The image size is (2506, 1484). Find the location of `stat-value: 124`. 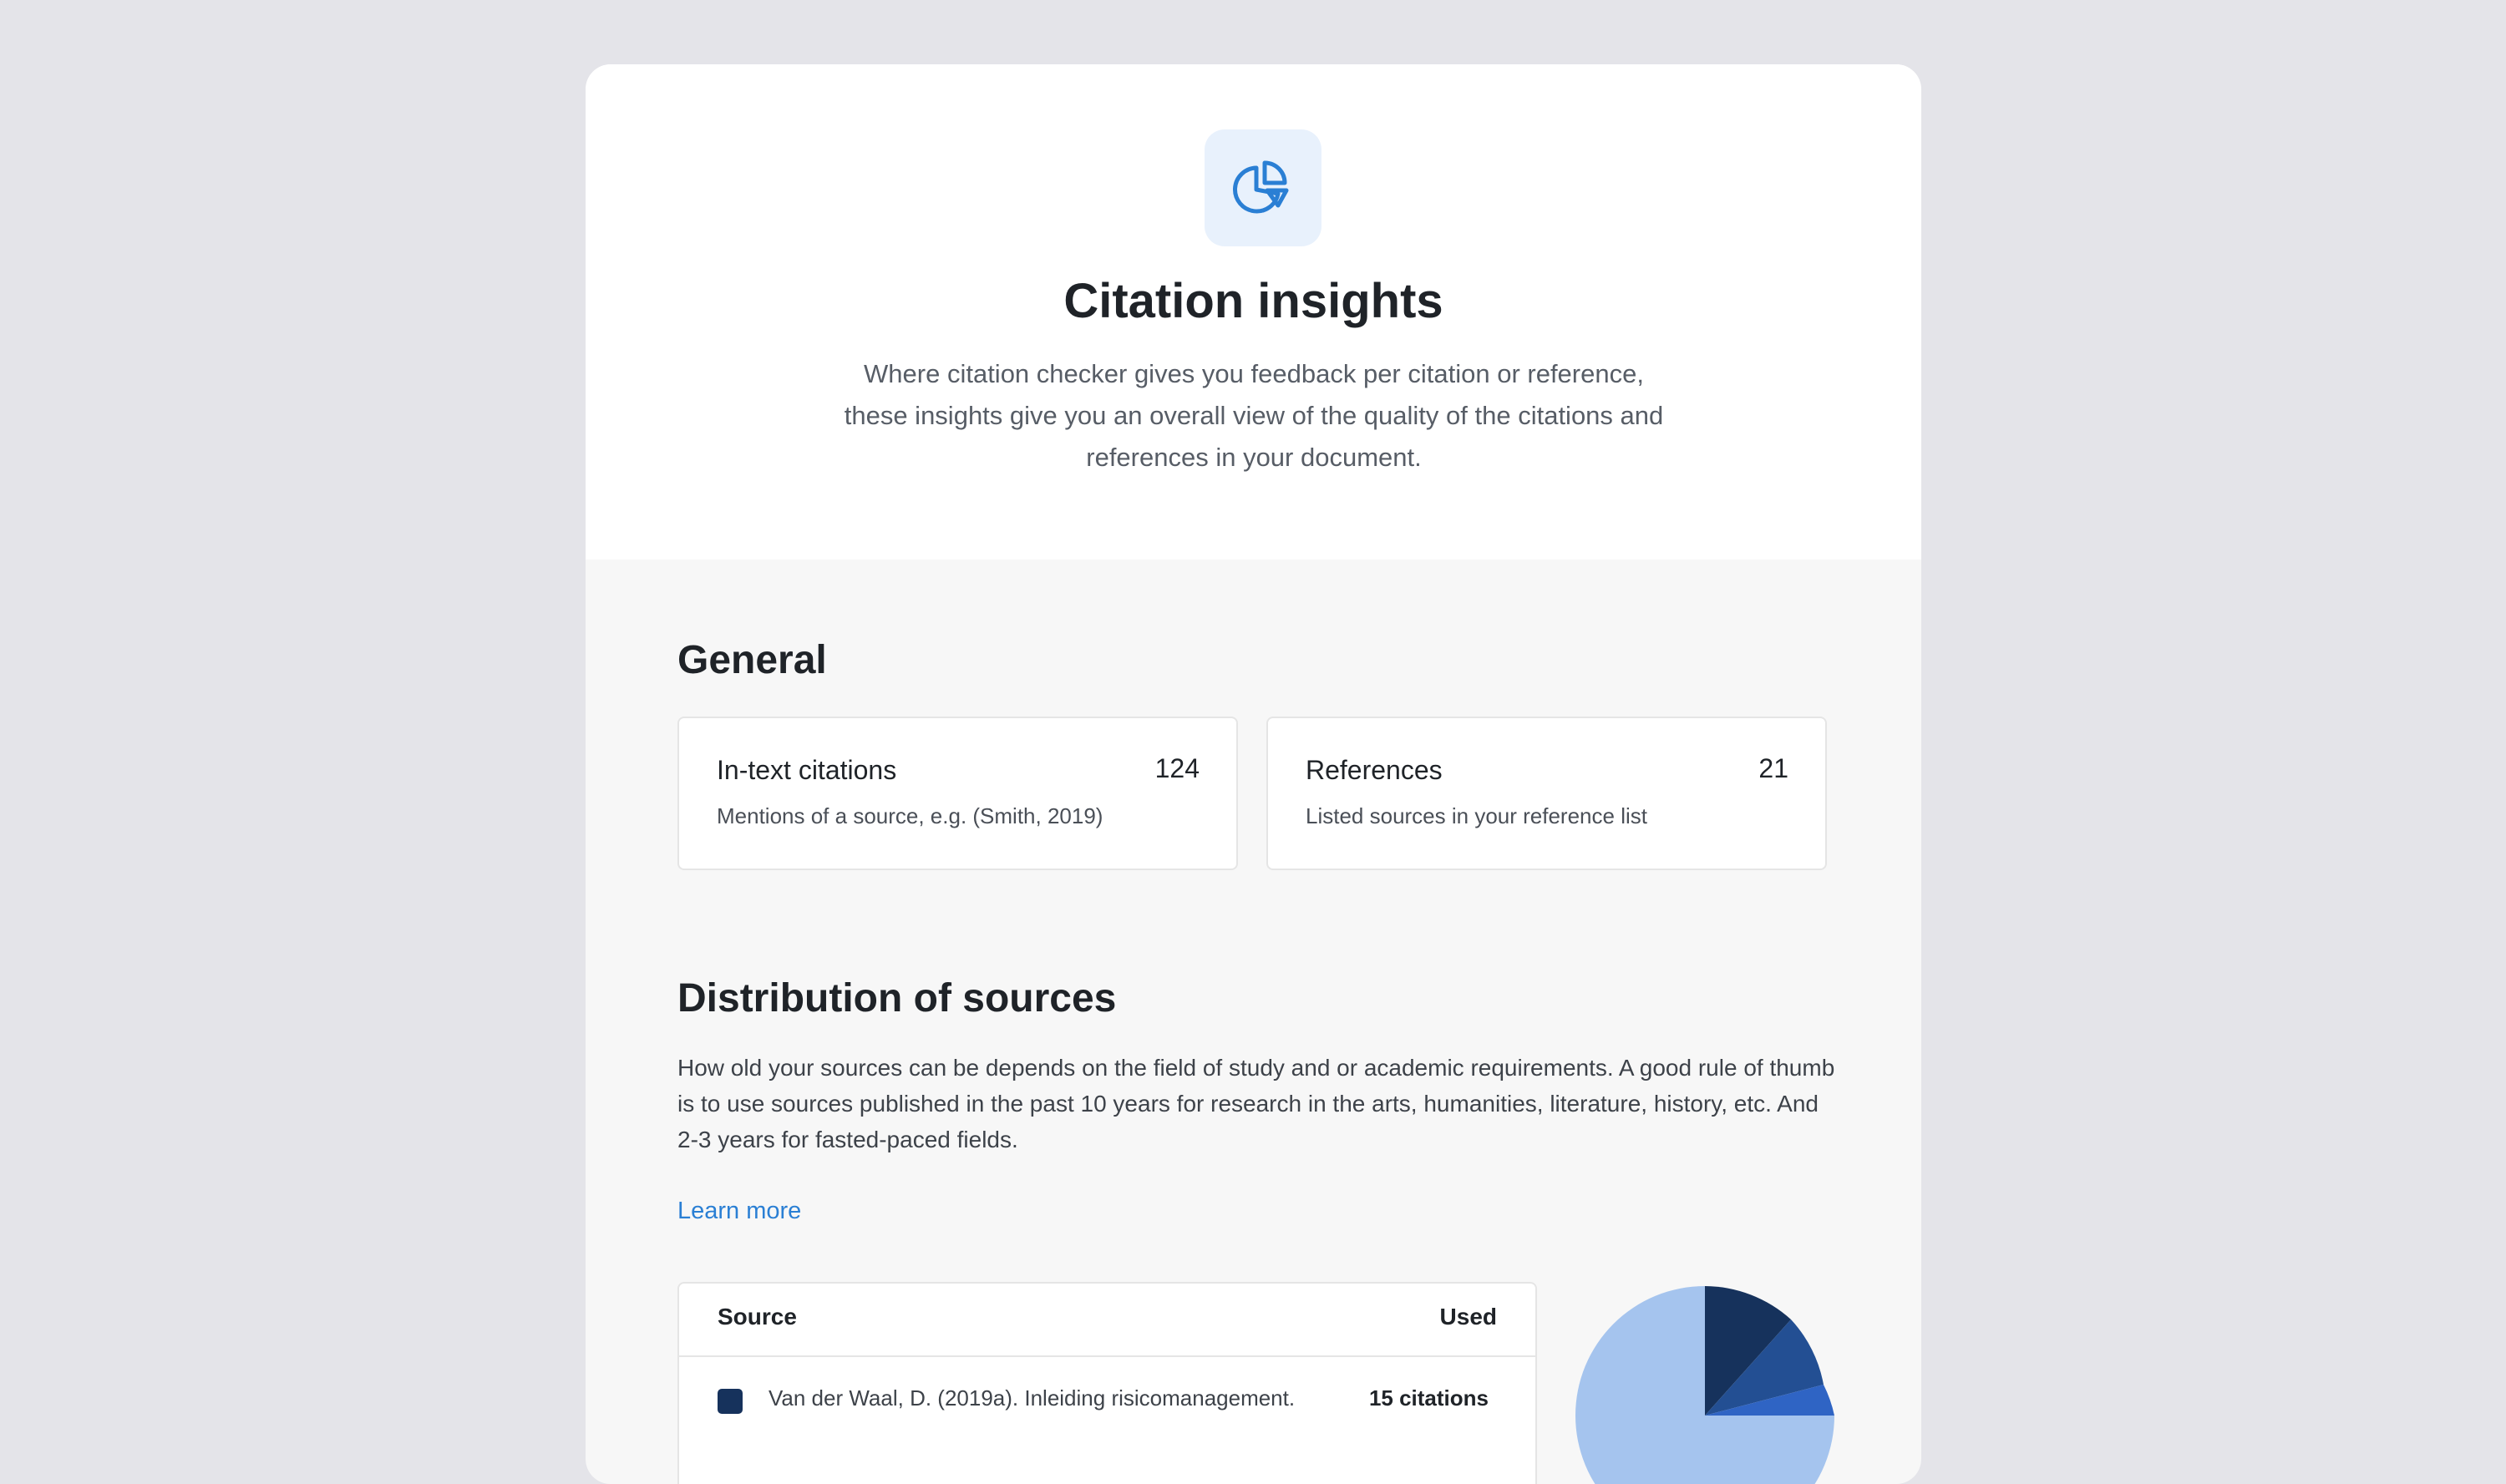

stat-value: 124 is located at coordinates (1177, 768).